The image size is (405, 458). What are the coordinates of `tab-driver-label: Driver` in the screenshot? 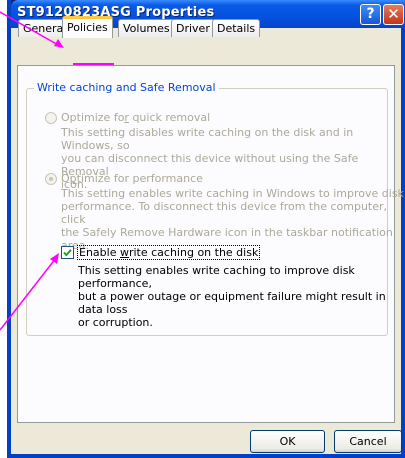 It's located at (193, 28).